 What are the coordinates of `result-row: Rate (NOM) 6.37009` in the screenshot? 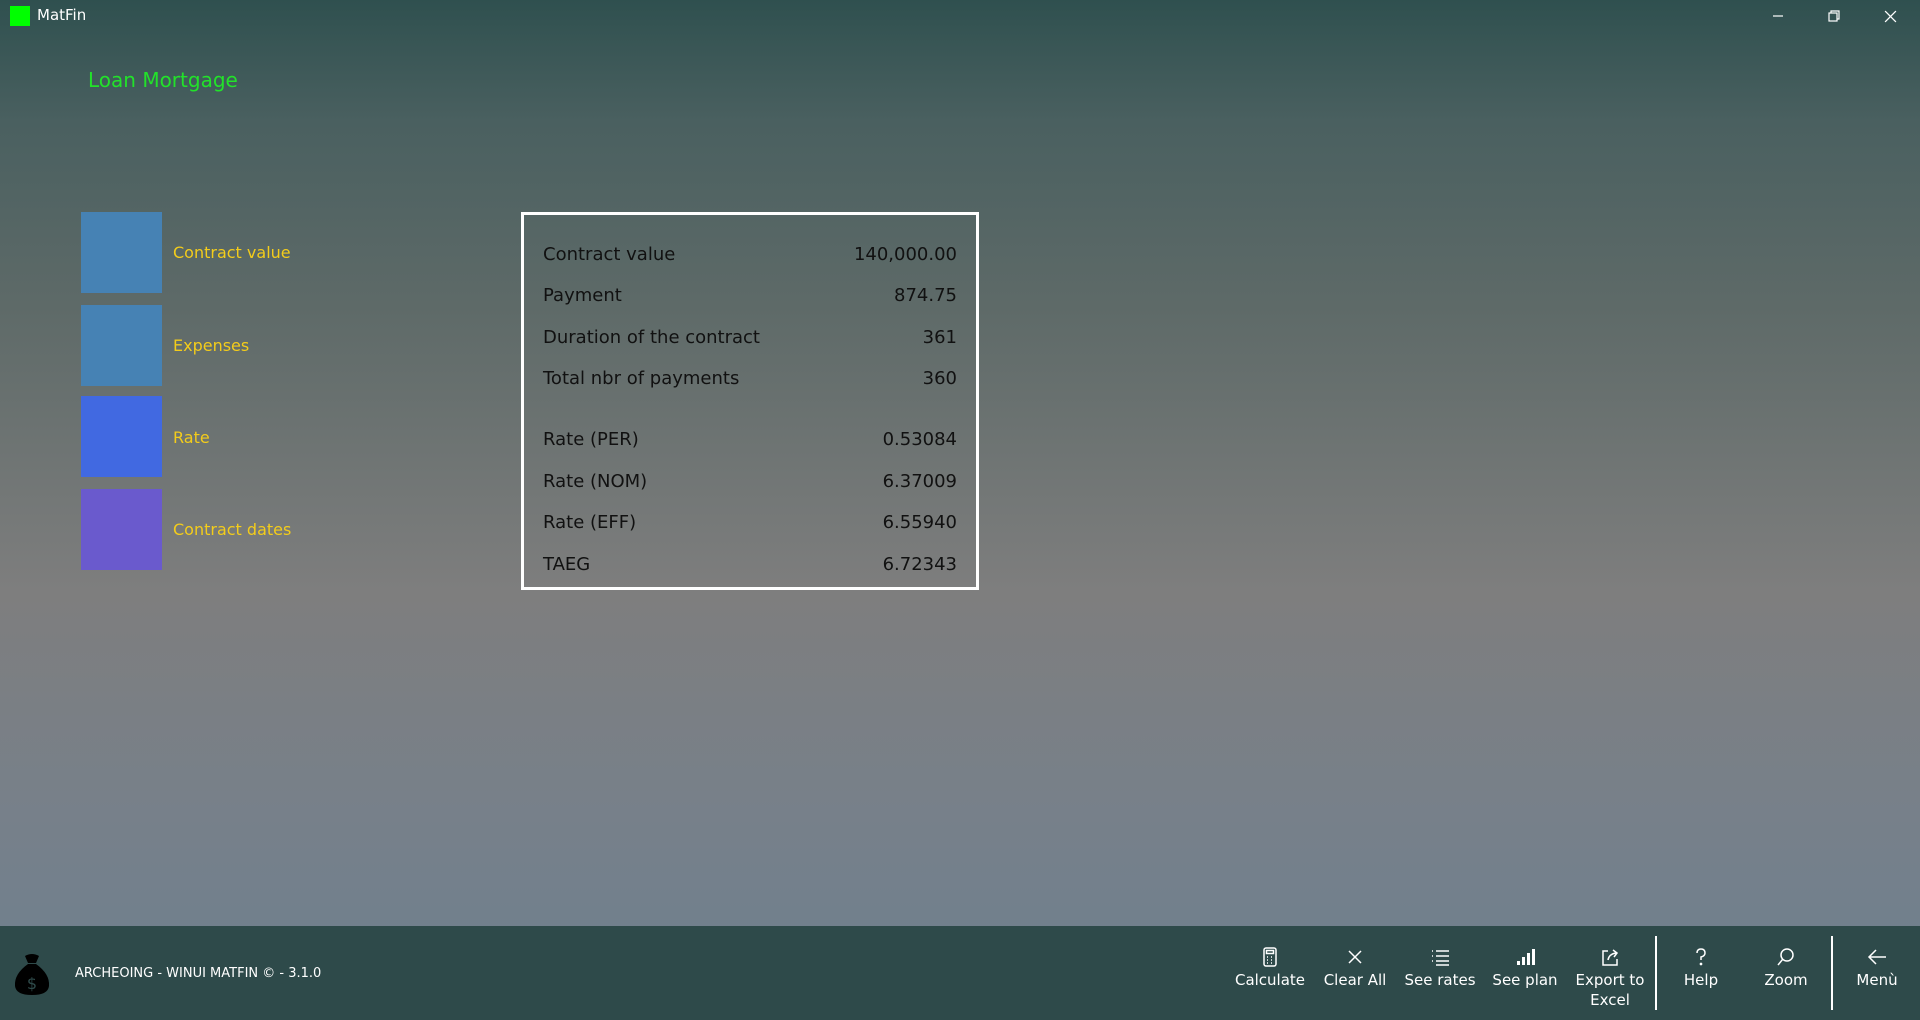 It's located at (750, 481).